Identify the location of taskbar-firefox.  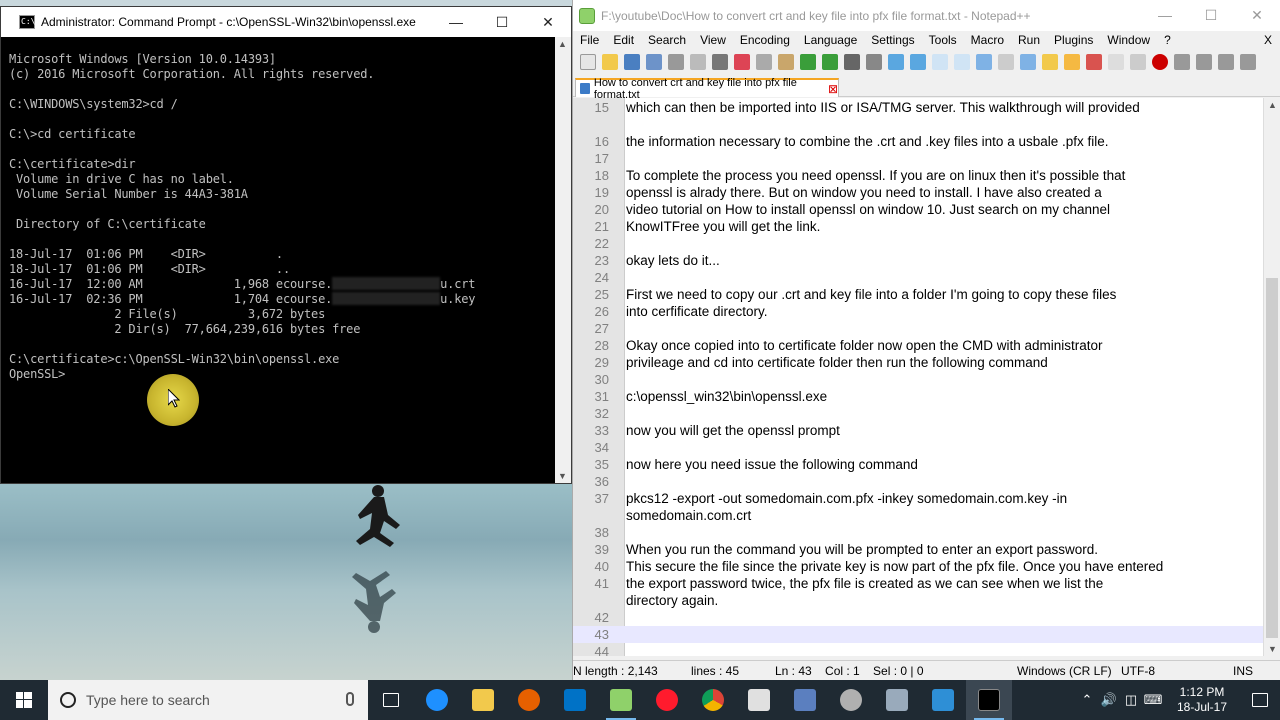
(529, 700).